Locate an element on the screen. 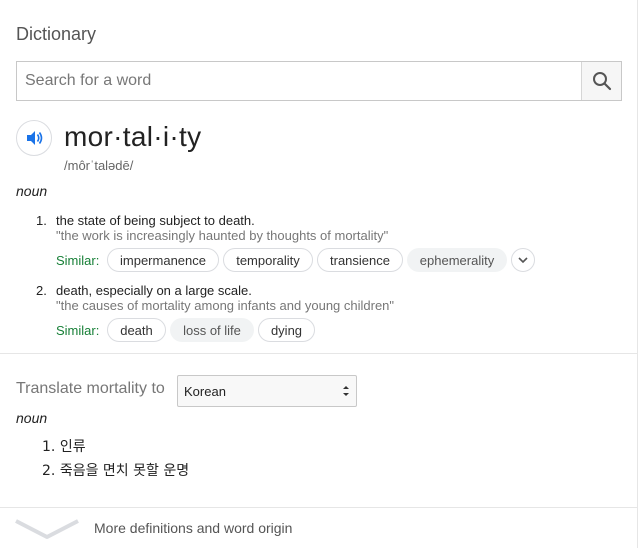  translate-label: Translate mortality to is located at coordinates (90, 388).